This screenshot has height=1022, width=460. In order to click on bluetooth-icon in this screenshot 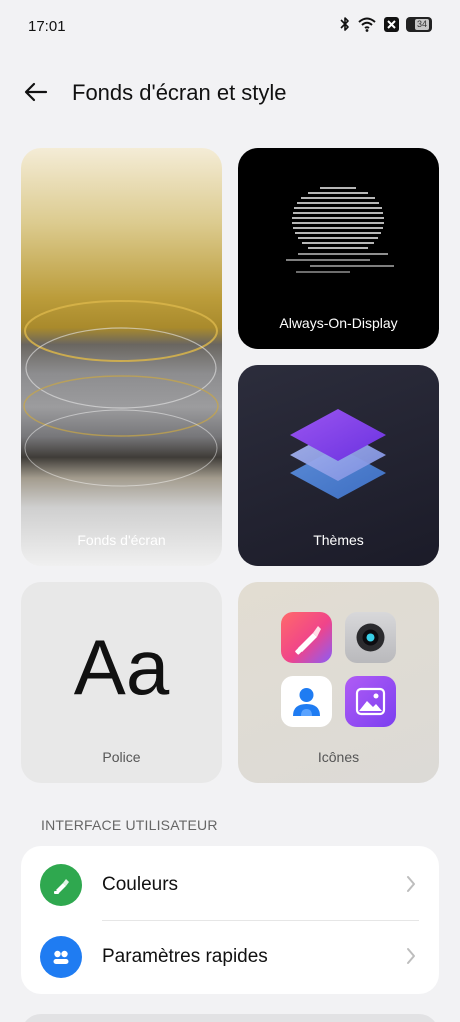, I will do `click(345, 24)`.